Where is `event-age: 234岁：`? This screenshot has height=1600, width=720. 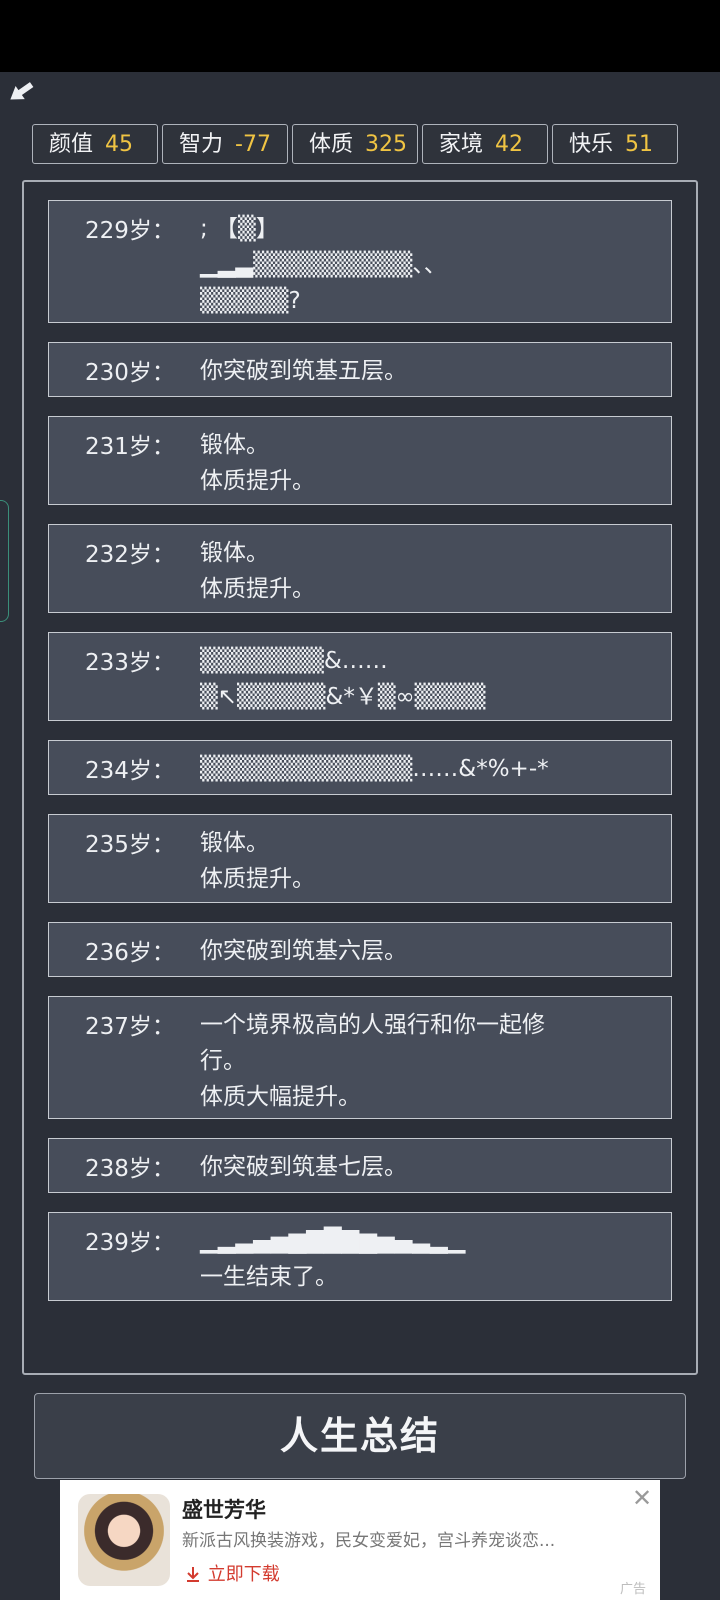
event-age: 234岁： is located at coordinates (130, 771).